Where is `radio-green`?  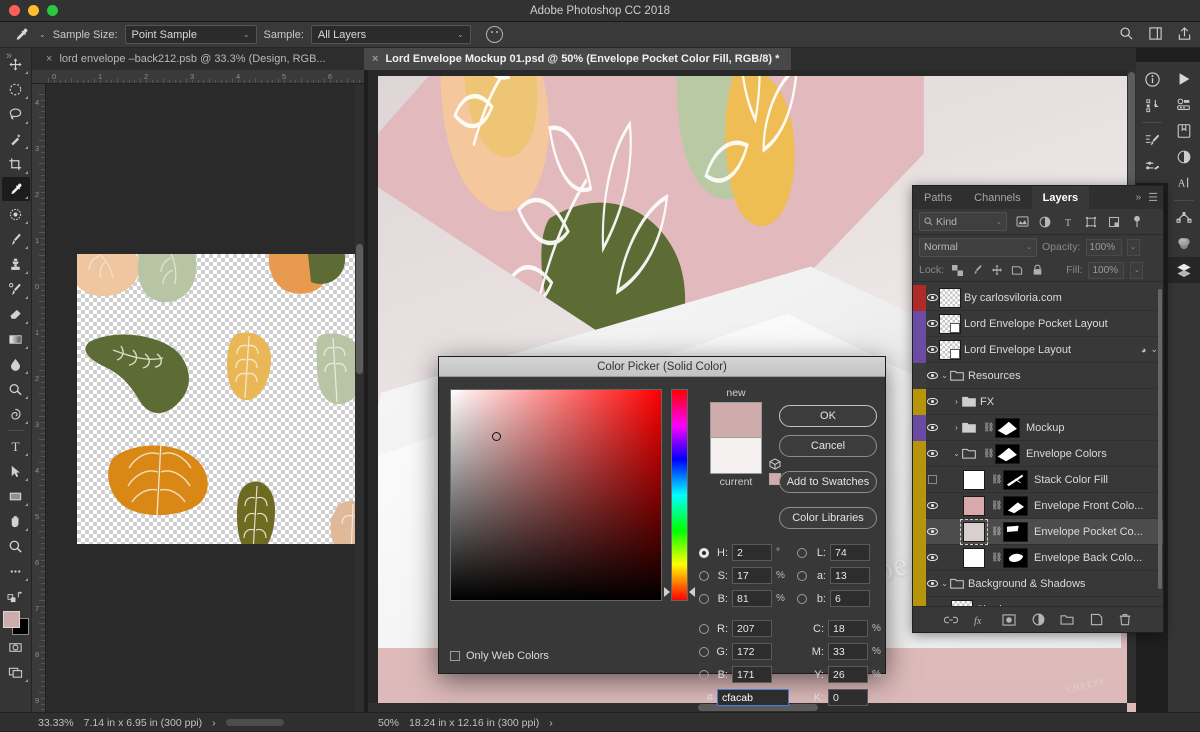
radio-green is located at coordinates (704, 651).